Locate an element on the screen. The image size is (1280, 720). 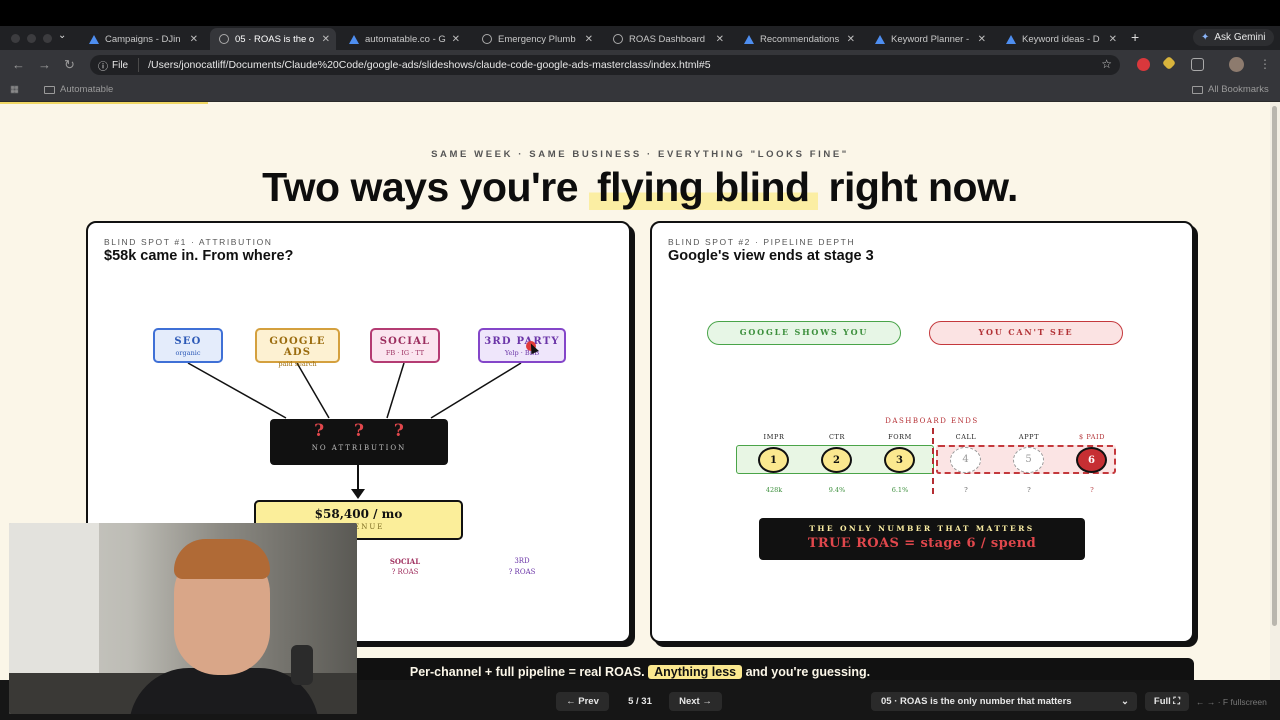
tab-roas-dashboard: ROAS Dashboard ✕ is located at coordinates (667, 39).